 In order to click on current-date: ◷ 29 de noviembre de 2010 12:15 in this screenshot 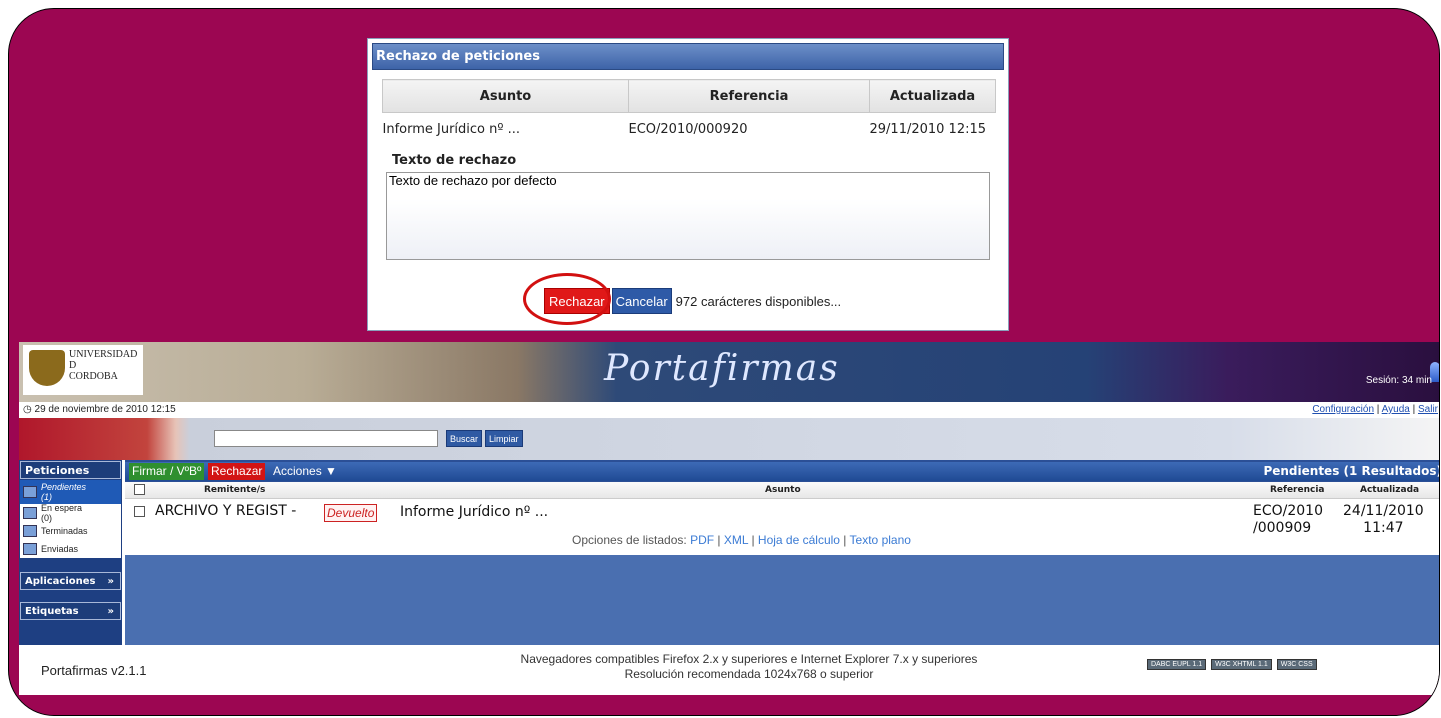, I will do `click(99, 409)`.